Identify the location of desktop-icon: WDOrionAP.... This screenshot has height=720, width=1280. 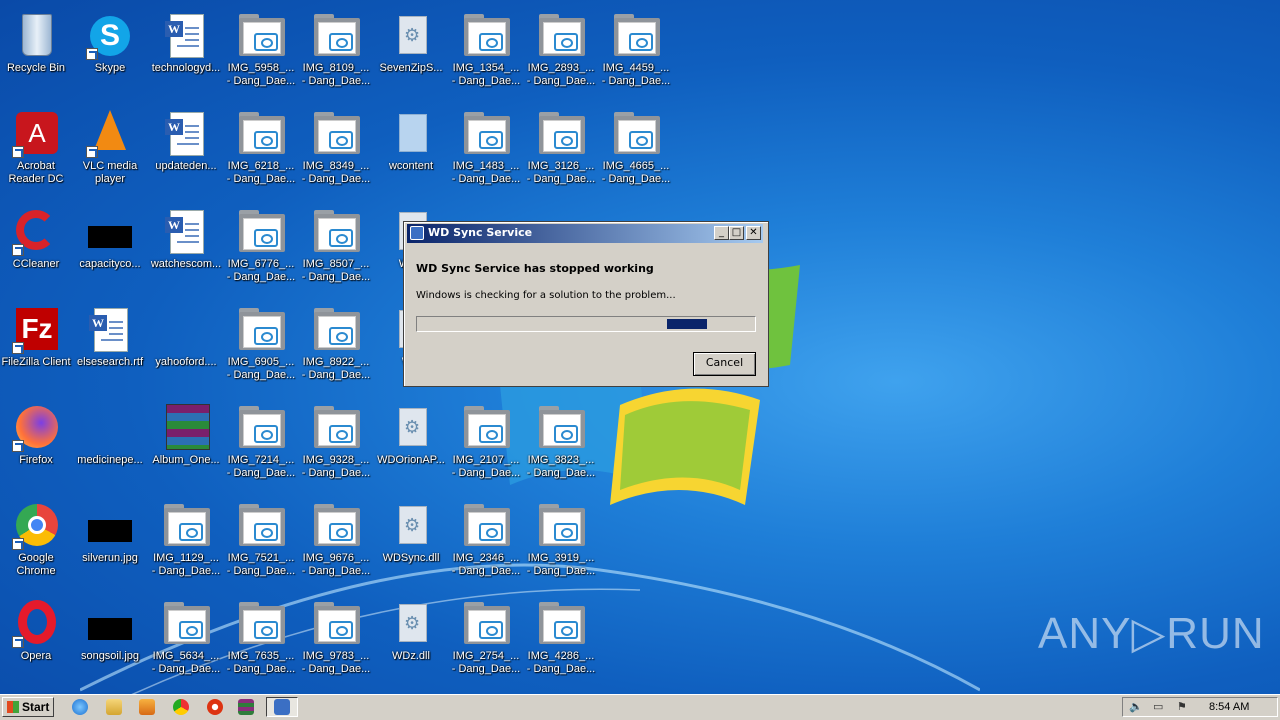
(411, 444).